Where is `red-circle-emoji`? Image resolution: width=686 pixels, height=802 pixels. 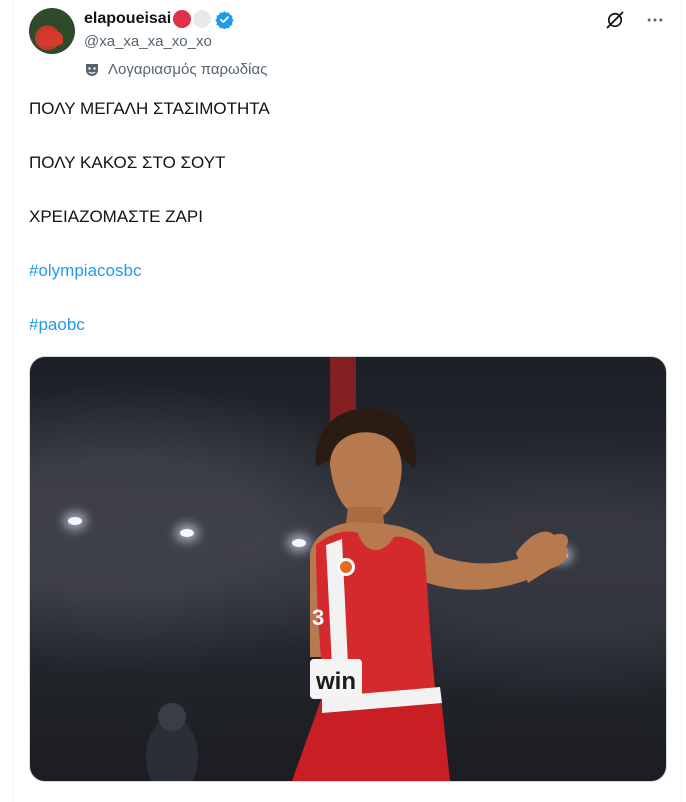 red-circle-emoji is located at coordinates (182, 19).